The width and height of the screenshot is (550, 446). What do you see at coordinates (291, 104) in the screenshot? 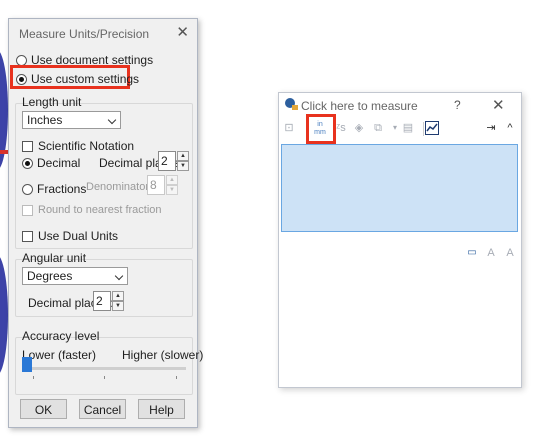
I see `measure-tool-icon` at bounding box center [291, 104].